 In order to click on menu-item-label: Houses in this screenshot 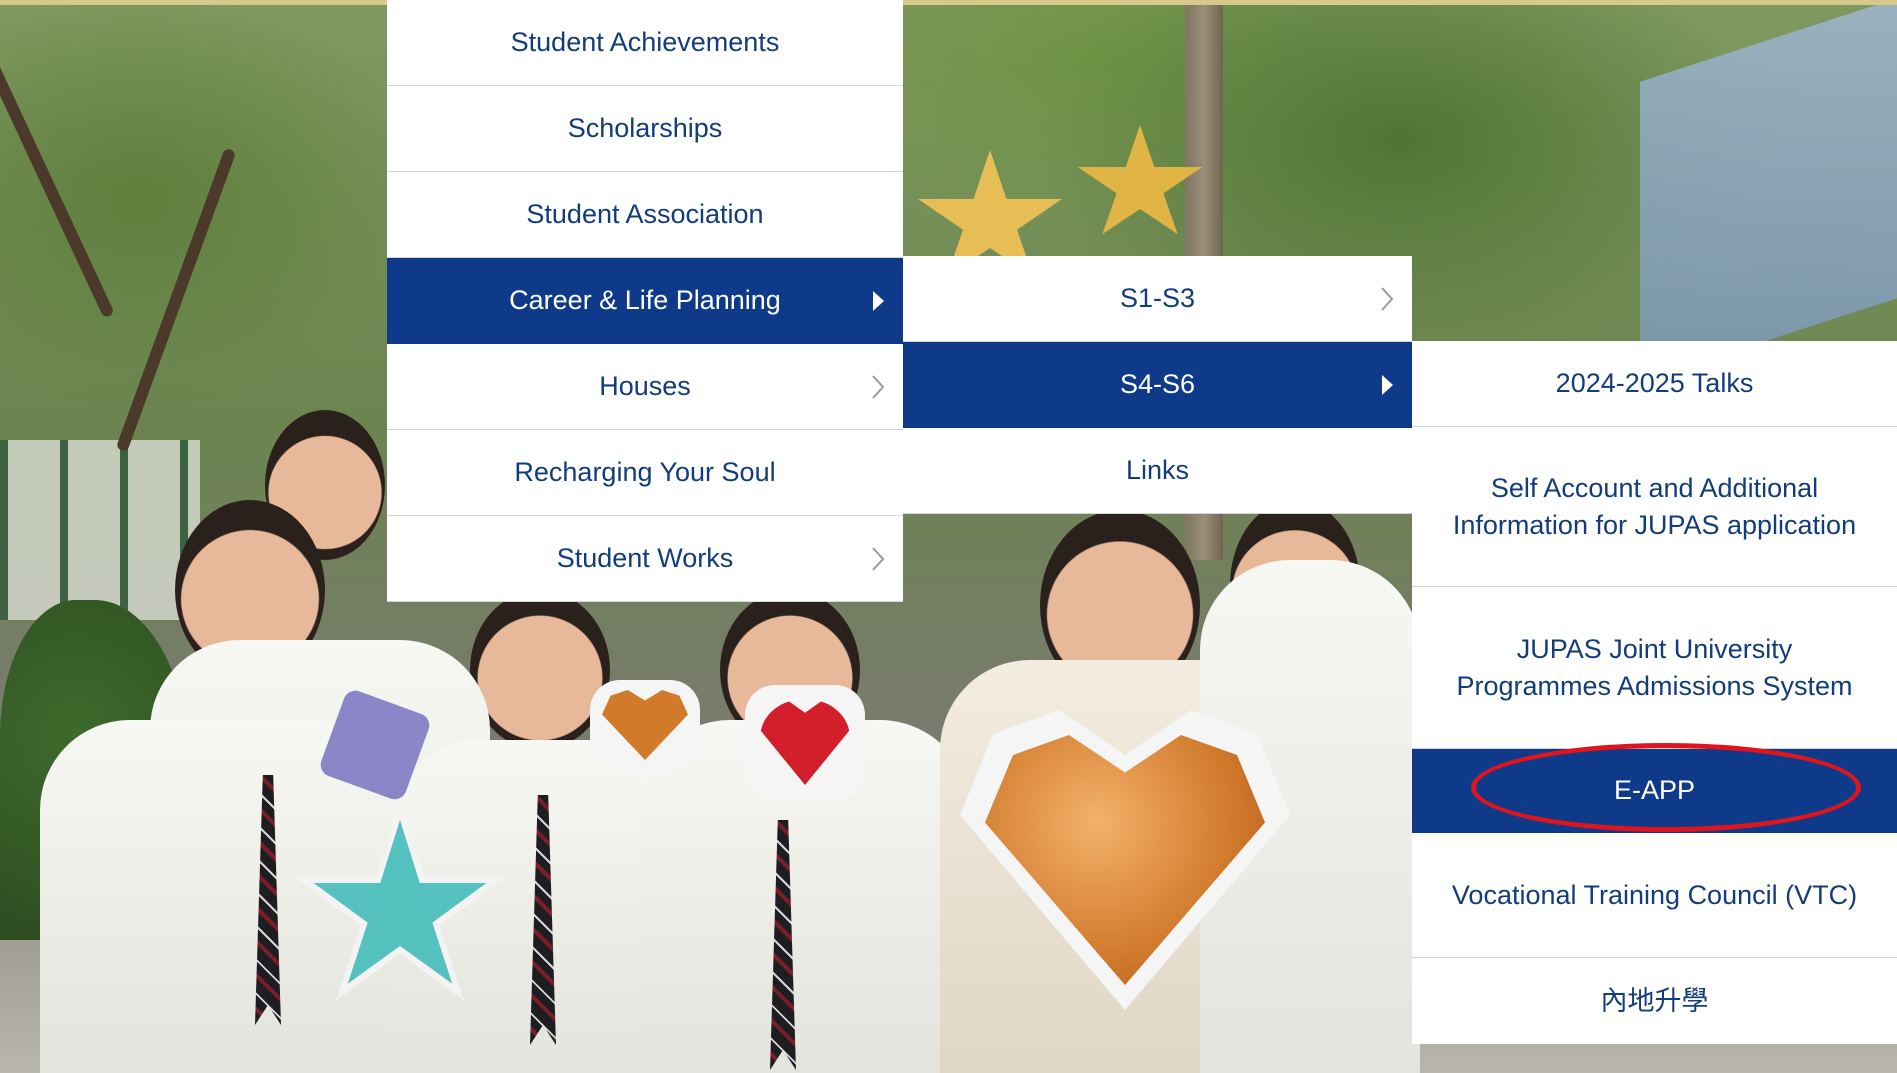, I will do `click(645, 386)`.